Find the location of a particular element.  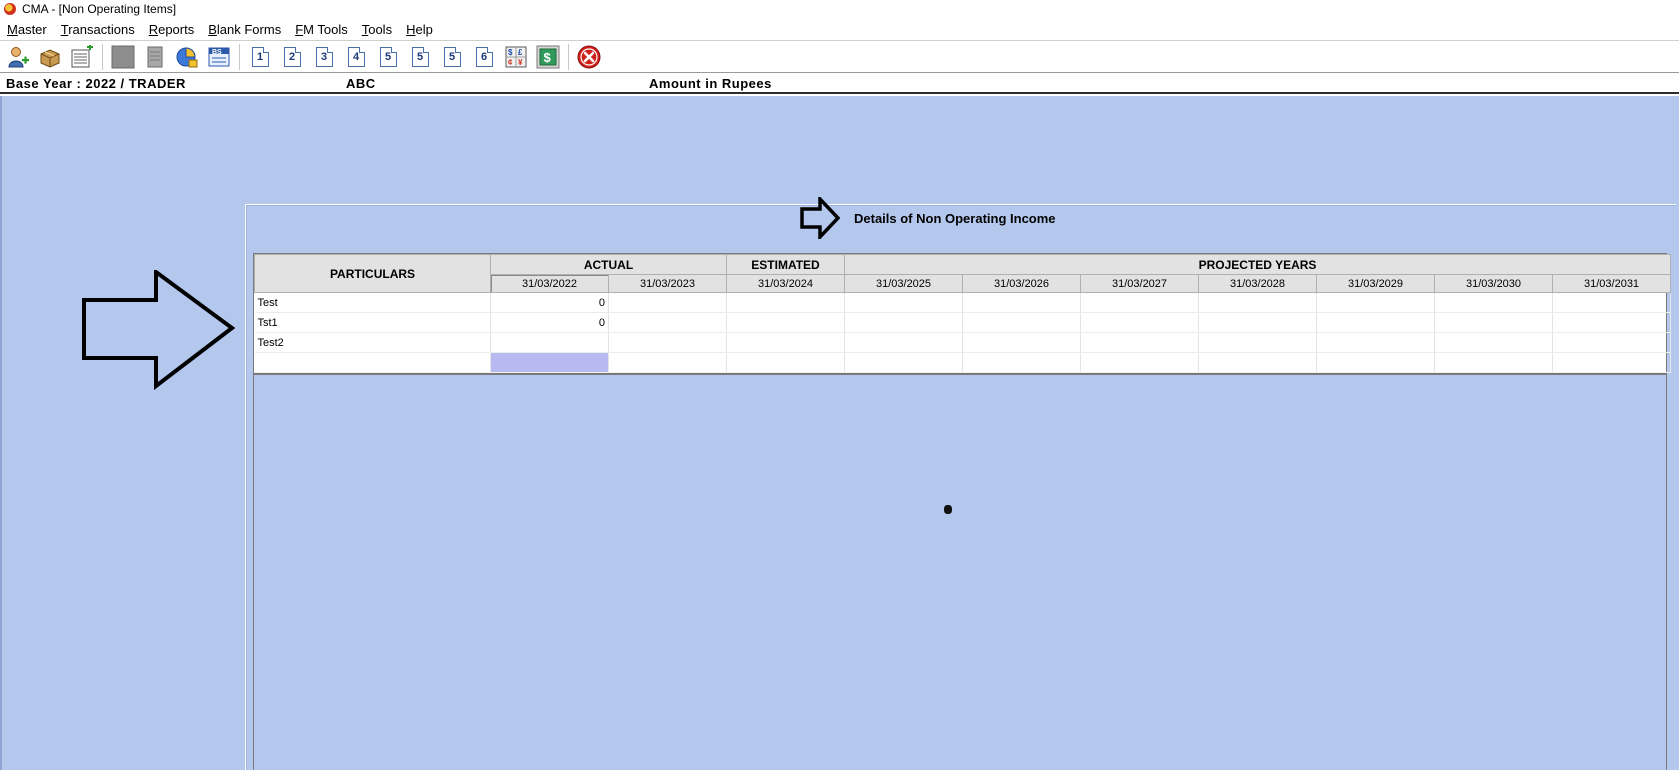

form-header: Details of Non Operating Income is located at coordinates (928, 218).